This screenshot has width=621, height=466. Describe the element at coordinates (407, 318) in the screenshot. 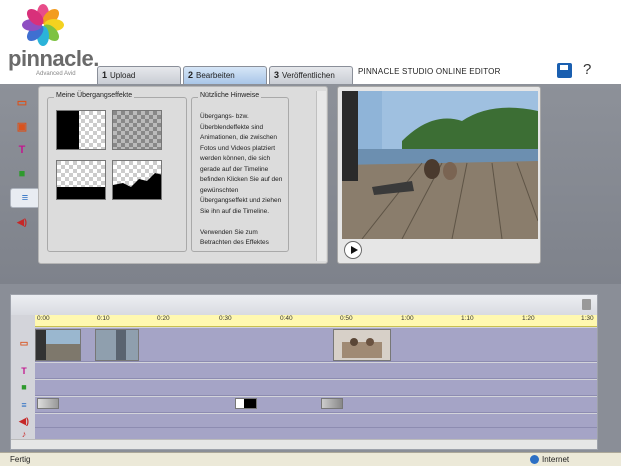

I see `ruler-tick: 1:00` at that location.